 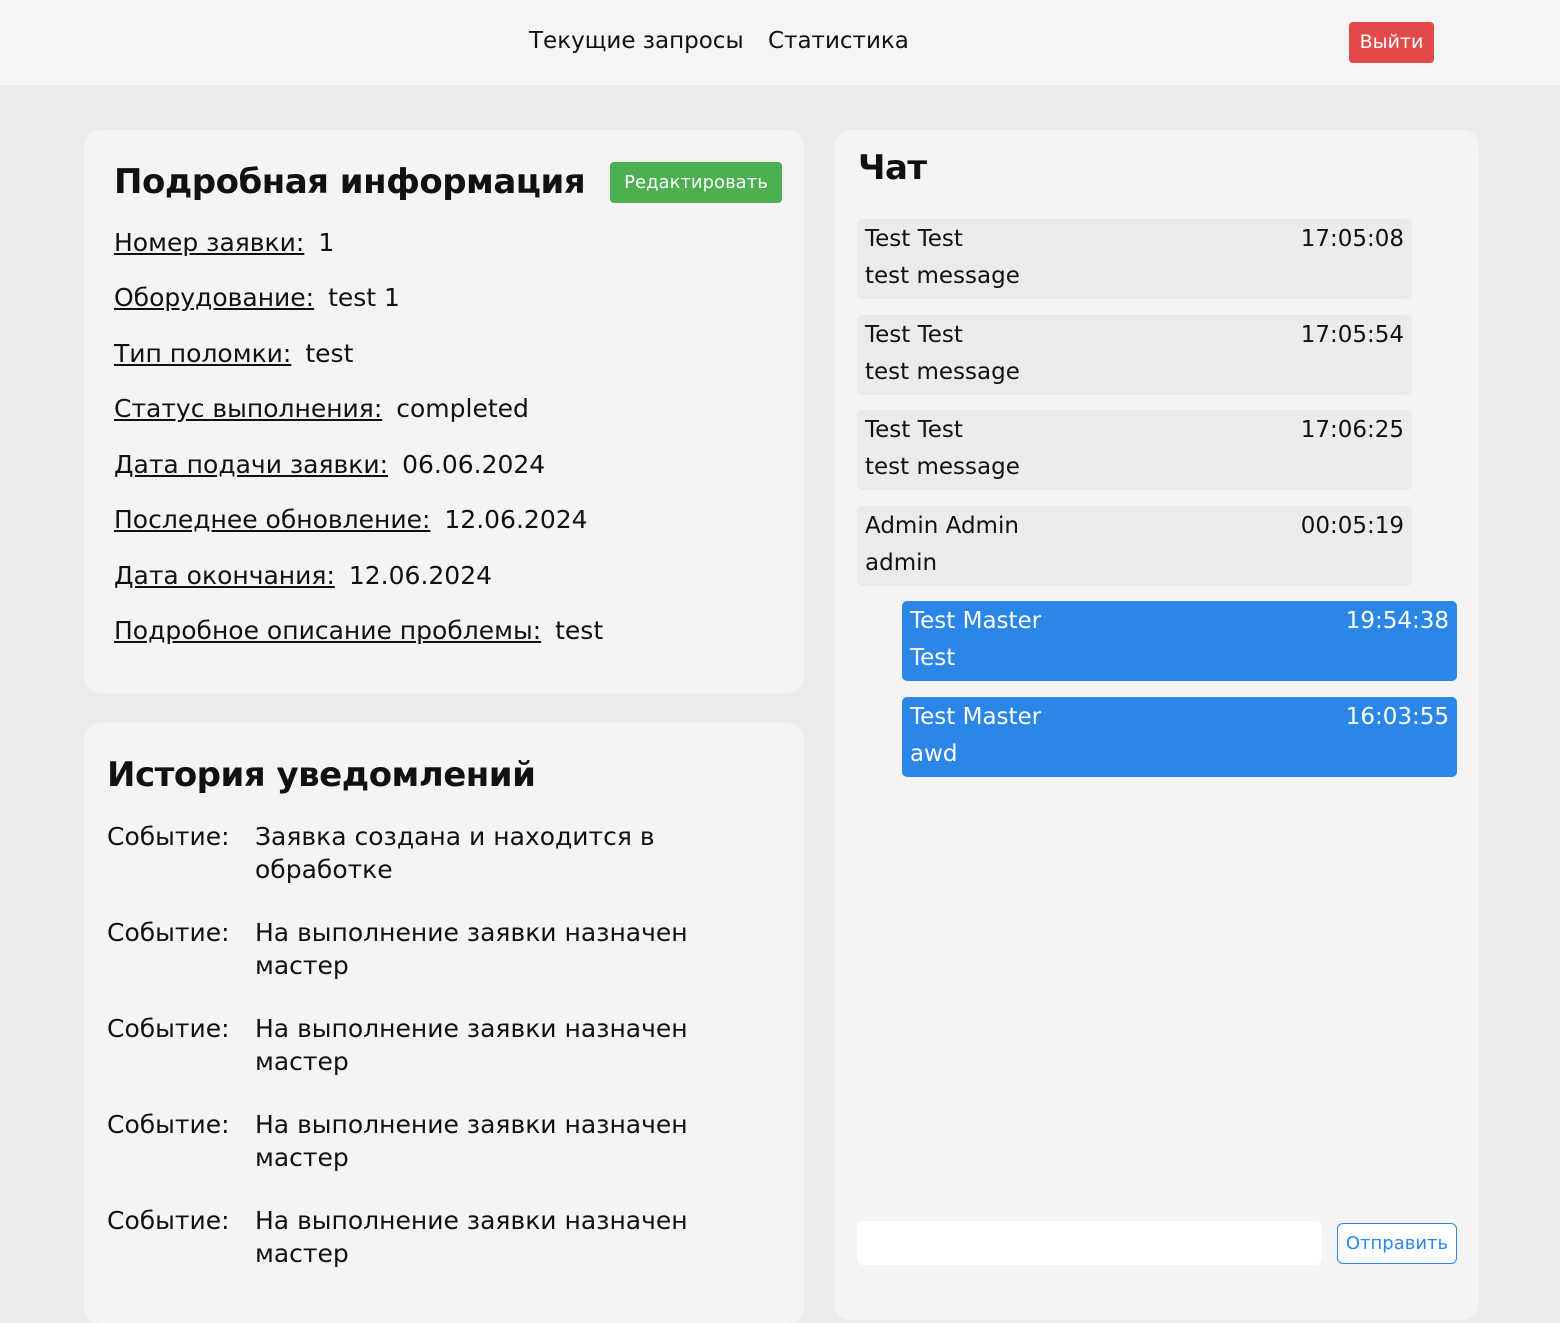 I want to click on message-author: Admin Admin, so click(x=942, y=526).